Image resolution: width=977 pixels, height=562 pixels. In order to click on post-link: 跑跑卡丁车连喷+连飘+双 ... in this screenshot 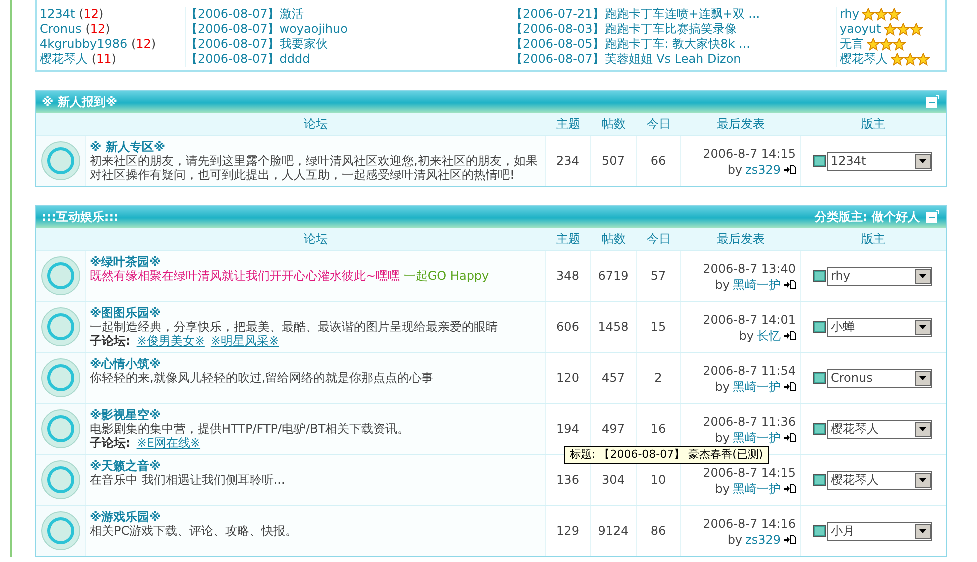, I will do `click(682, 14)`.